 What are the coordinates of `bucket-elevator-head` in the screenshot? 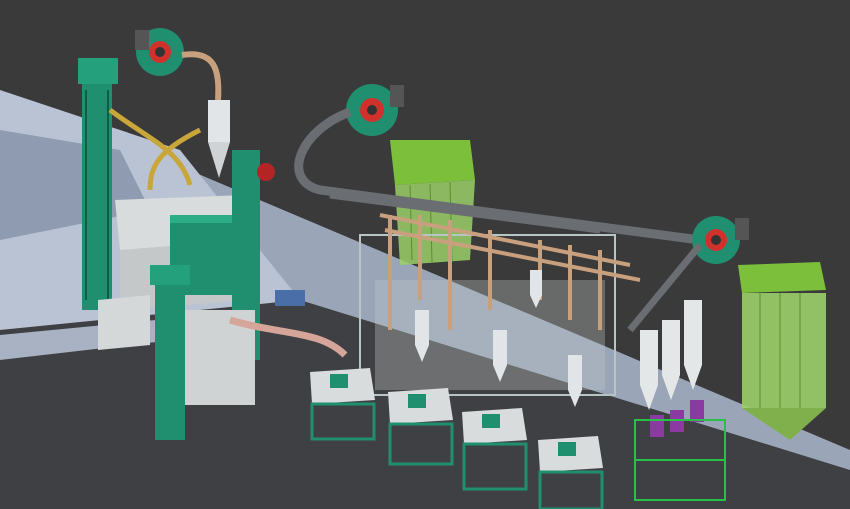 It's located at (98, 71).